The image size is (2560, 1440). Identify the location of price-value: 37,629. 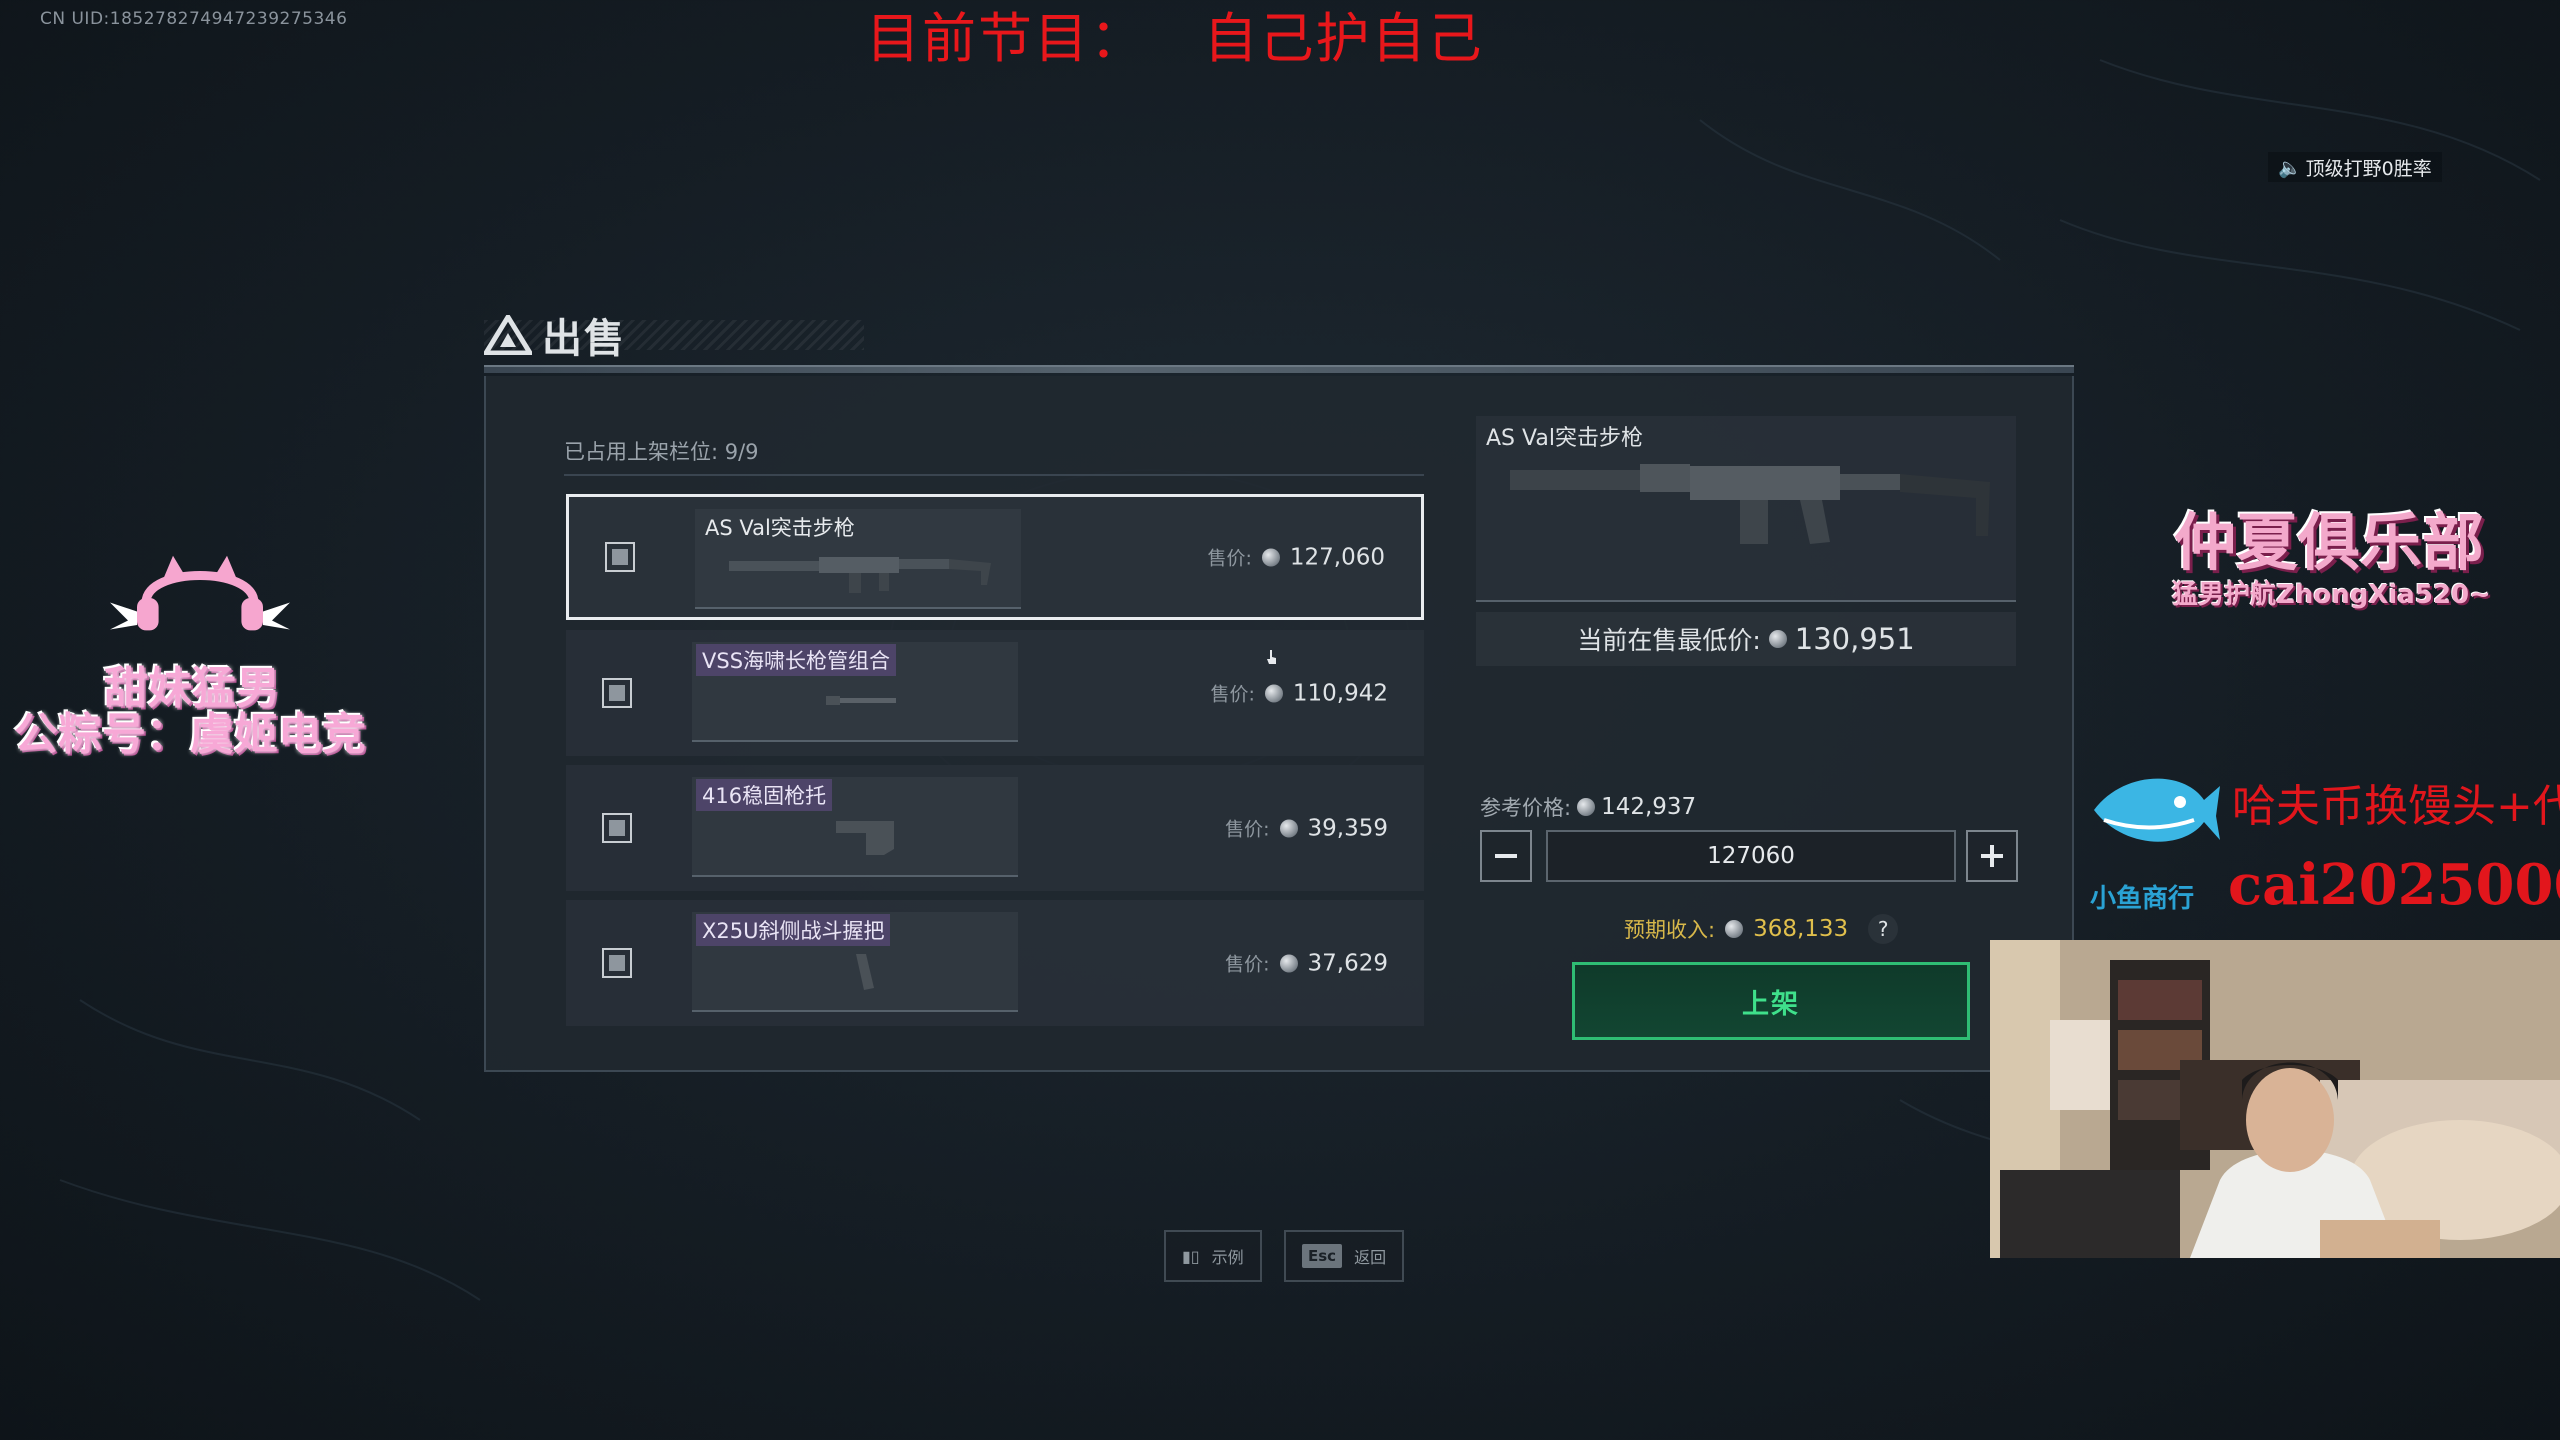
(1347, 963).